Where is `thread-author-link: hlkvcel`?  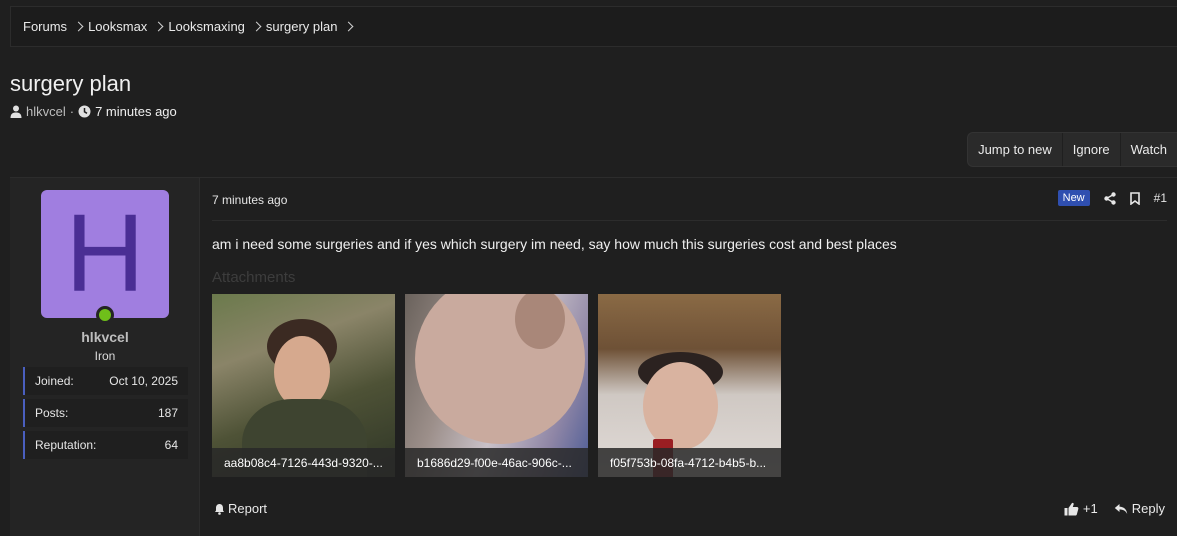
thread-author-link: hlkvcel is located at coordinates (46, 111).